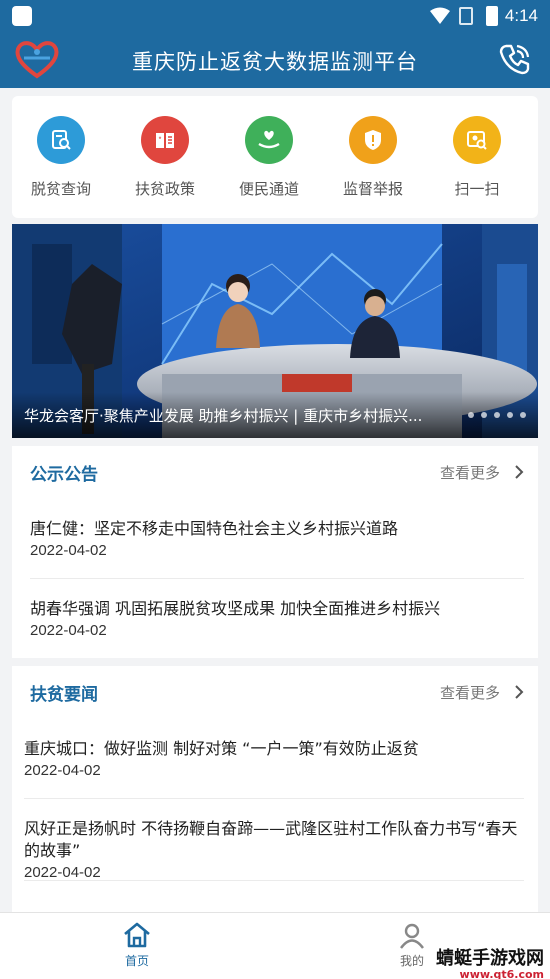 The height and width of the screenshot is (979, 550). Describe the element at coordinates (137, 935) in the screenshot. I see `home-icon` at that location.